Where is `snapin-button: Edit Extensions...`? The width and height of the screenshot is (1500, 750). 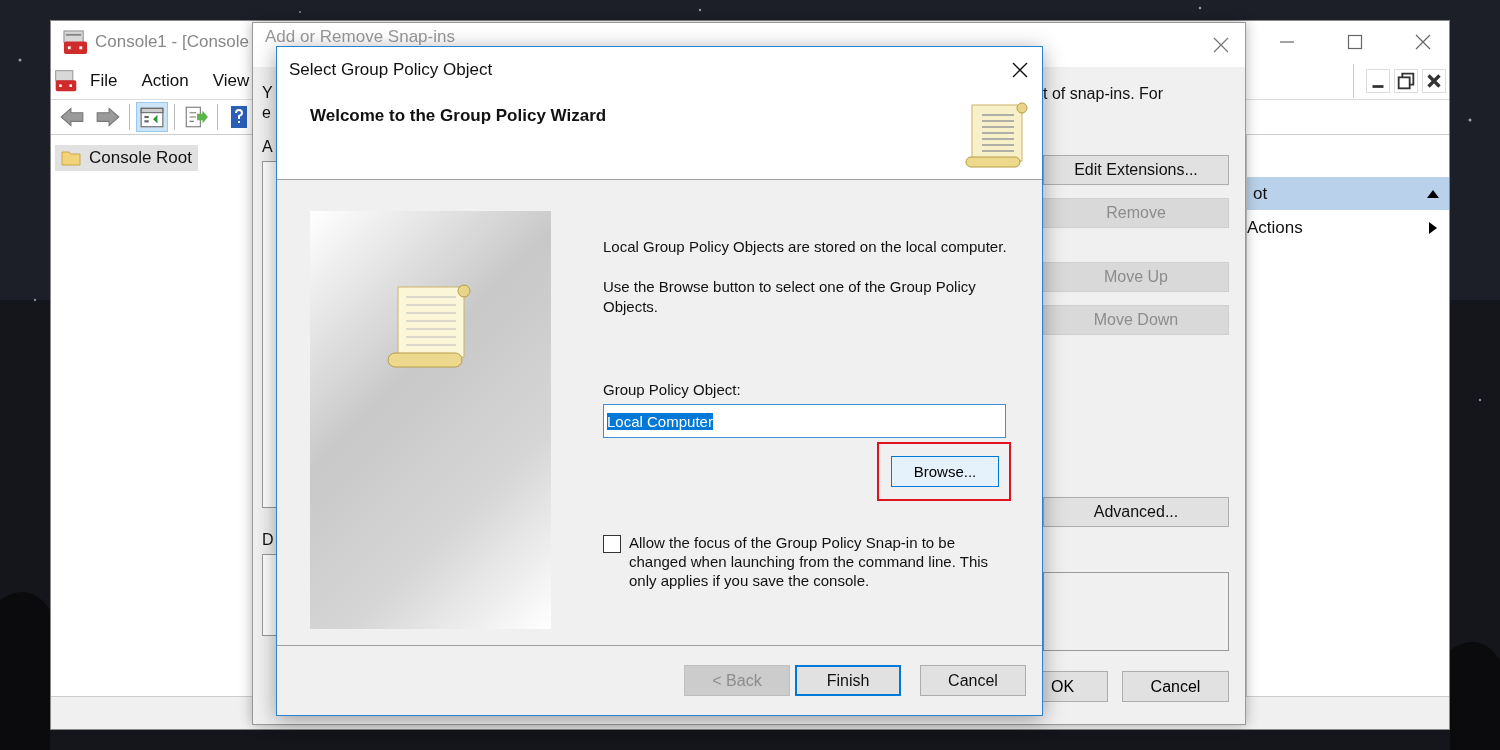
snapin-button: Edit Extensions... is located at coordinates (1136, 170).